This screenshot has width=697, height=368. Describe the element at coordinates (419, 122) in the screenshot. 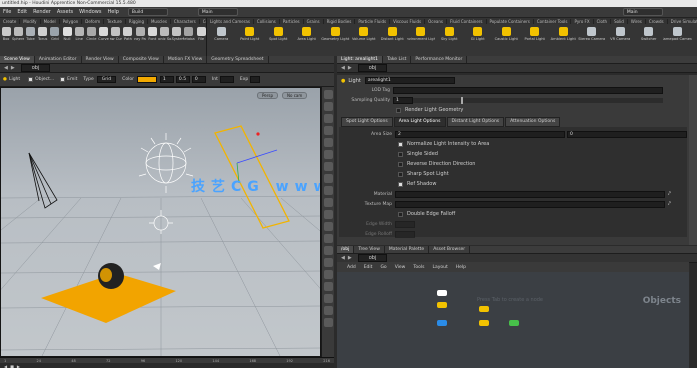

I see `param-tab-area-light-options: Area Light Options` at that location.